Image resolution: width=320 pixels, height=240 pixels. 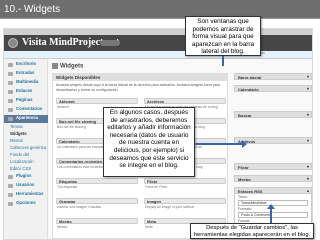 What do you see at coordinates (30, 193) in the screenshot?
I see `menu-item-label: Herramientas` at bounding box center [30, 193].